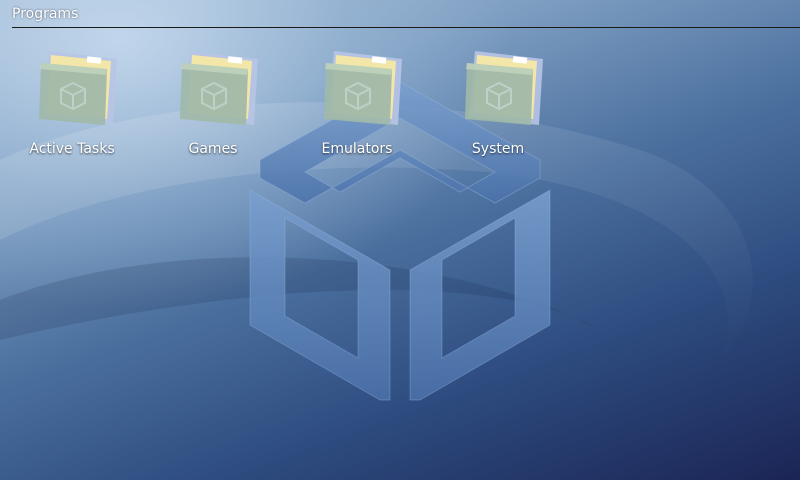 The height and width of the screenshot is (480, 800). What do you see at coordinates (406, 16) in the screenshot?
I see `title-bar: Programs` at bounding box center [406, 16].